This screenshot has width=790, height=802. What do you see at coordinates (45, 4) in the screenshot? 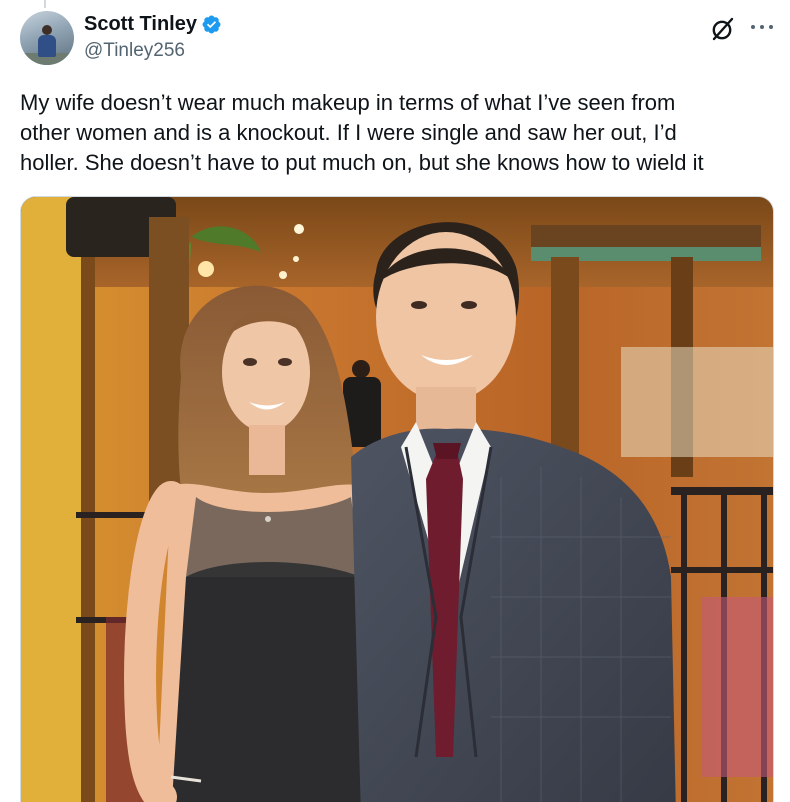
I see `thread-connector-line` at bounding box center [45, 4].